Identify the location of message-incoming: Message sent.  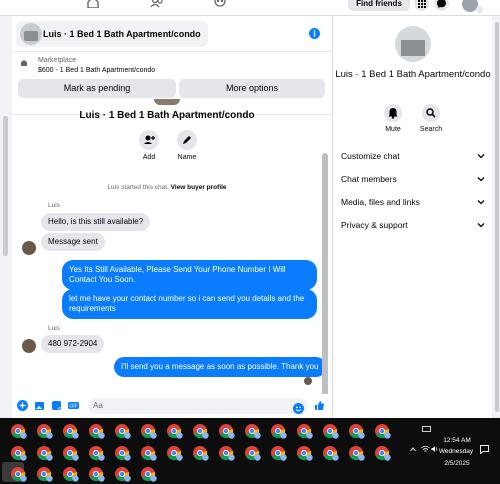
(73, 242).